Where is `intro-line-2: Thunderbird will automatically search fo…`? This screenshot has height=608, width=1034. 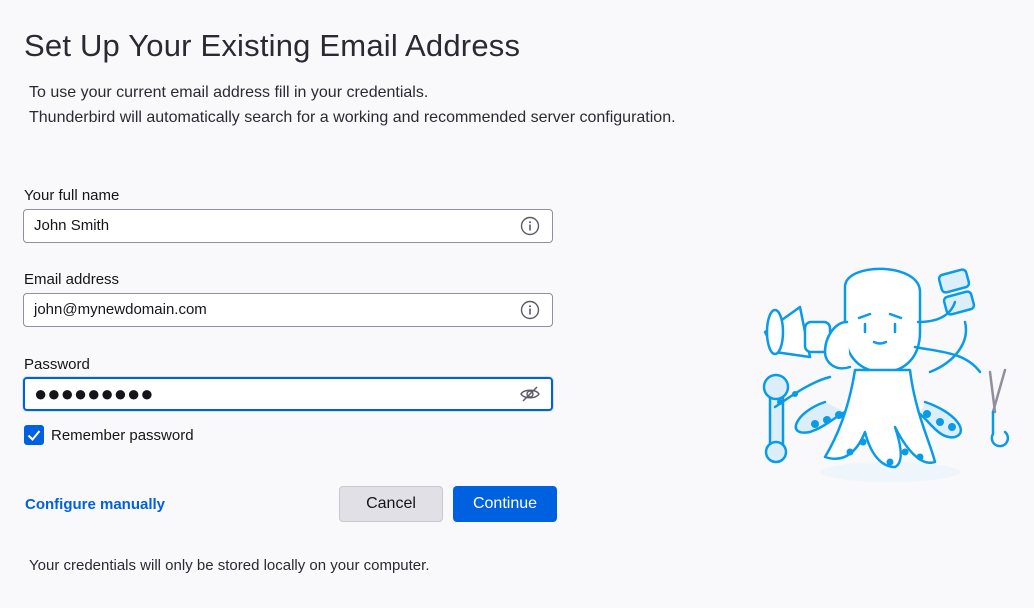
intro-line-2: Thunderbird will automatically search fo… is located at coordinates (352, 117).